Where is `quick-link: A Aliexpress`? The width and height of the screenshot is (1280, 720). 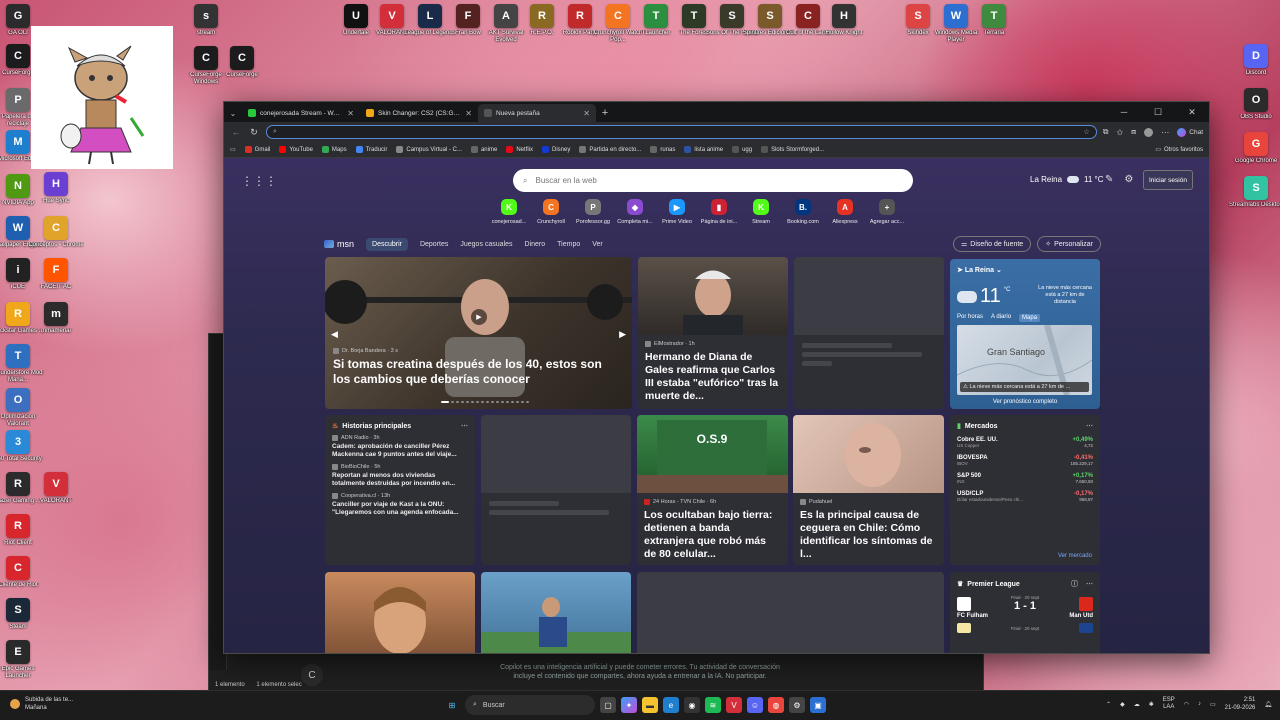 quick-link: A Aliexpress is located at coordinates (845, 212).